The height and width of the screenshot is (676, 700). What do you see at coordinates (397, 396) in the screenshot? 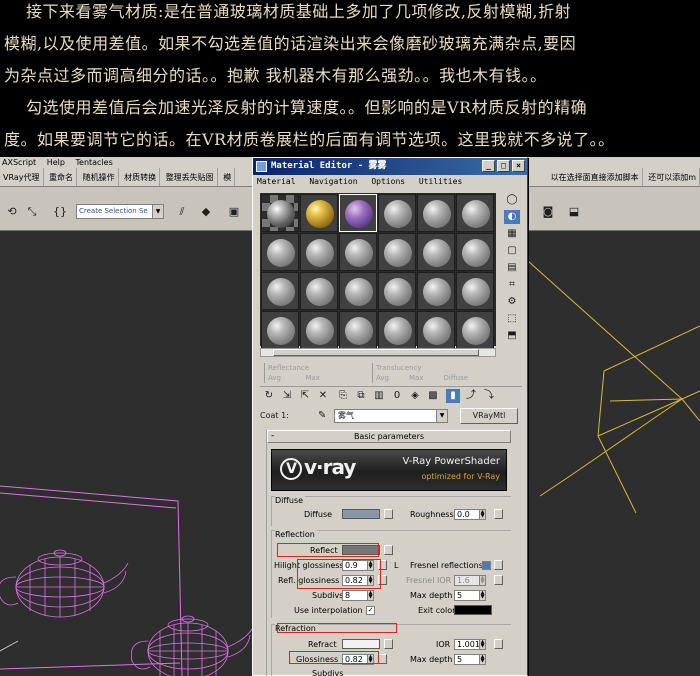
I see `material-id-icon: 0` at bounding box center [397, 396].